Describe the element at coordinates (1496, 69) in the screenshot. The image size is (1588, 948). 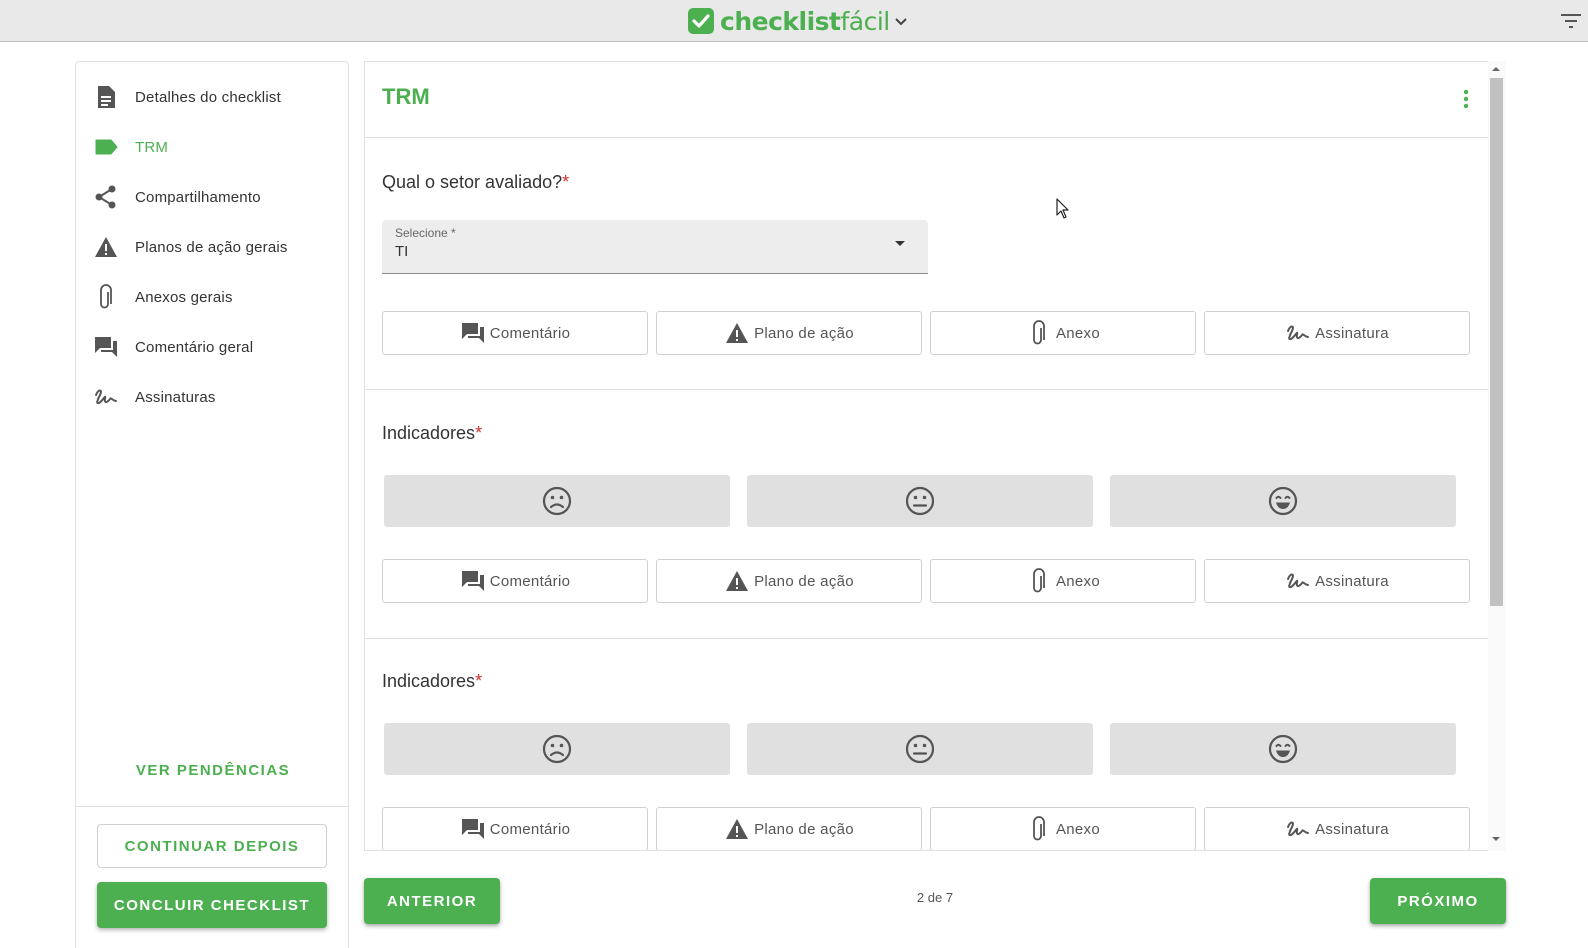
I see `scroll-up-arrow-icon` at that location.